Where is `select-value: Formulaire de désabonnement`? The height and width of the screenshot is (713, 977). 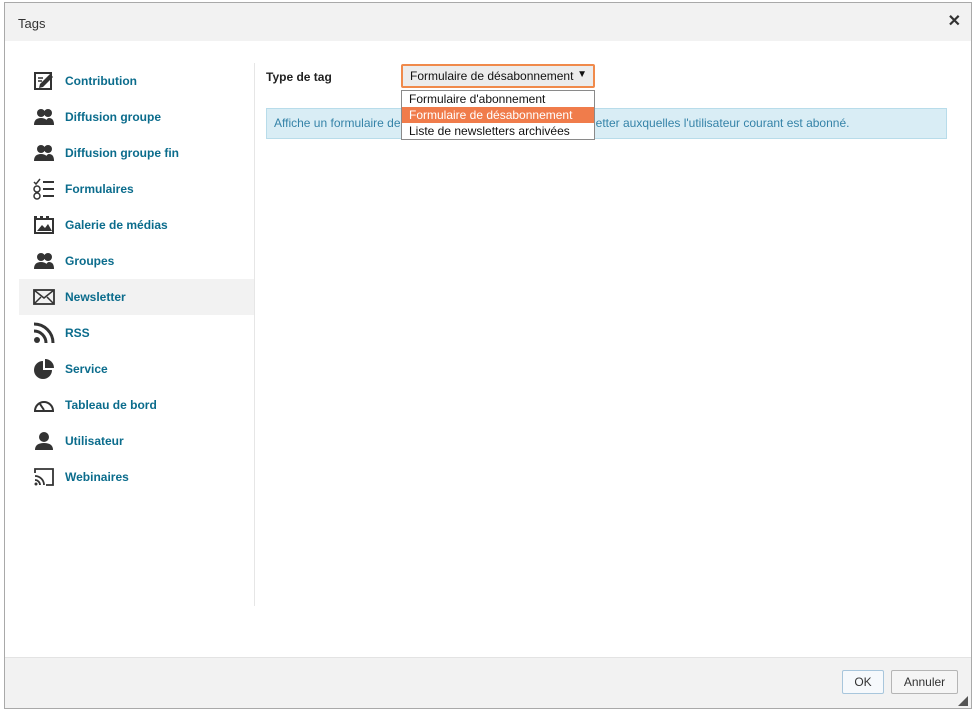 select-value: Formulaire de désabonnement is located at coordinates (492, 76).